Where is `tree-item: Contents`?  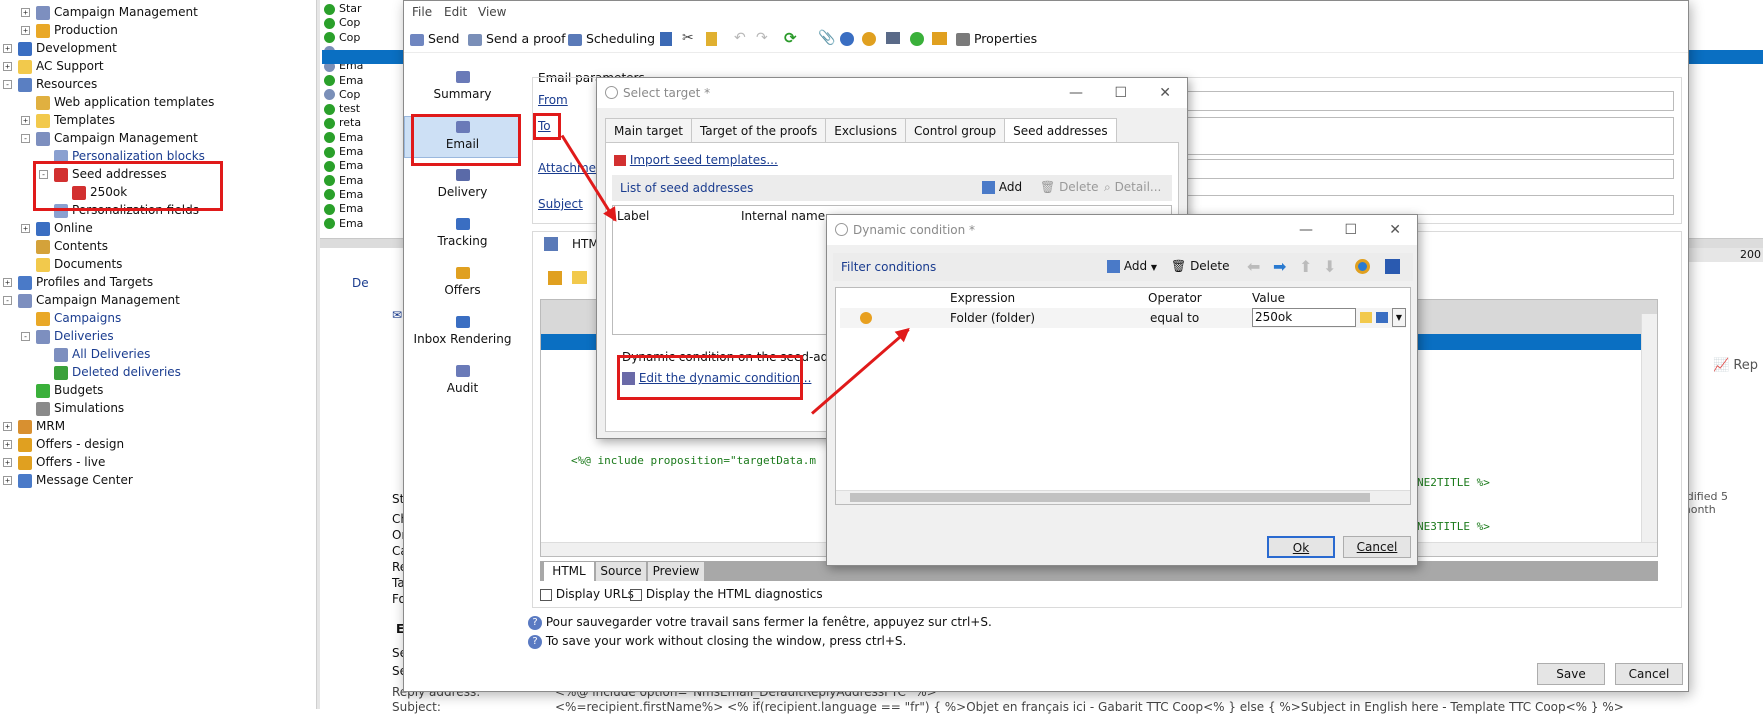
tree-item: Contents is located at coordinates (64, 246).